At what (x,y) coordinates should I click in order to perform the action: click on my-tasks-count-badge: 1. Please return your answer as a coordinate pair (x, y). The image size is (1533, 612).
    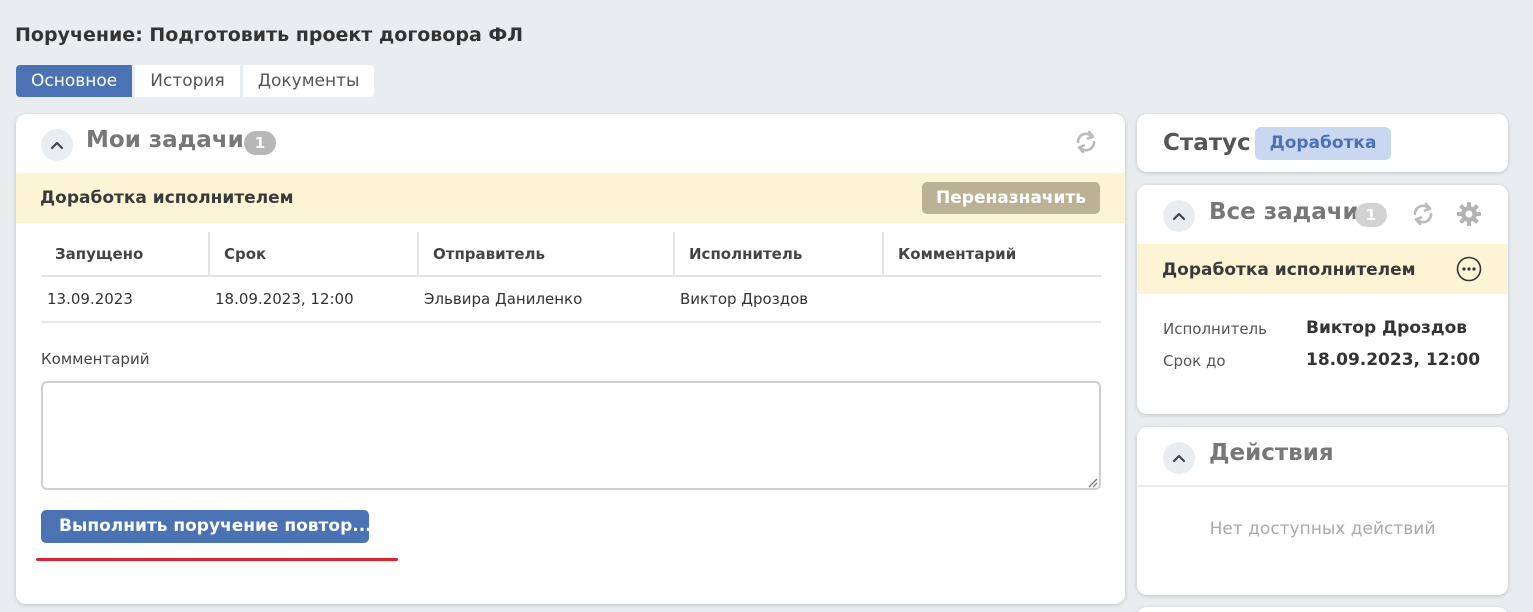
    Looking at the image, I should click on (260, 143).